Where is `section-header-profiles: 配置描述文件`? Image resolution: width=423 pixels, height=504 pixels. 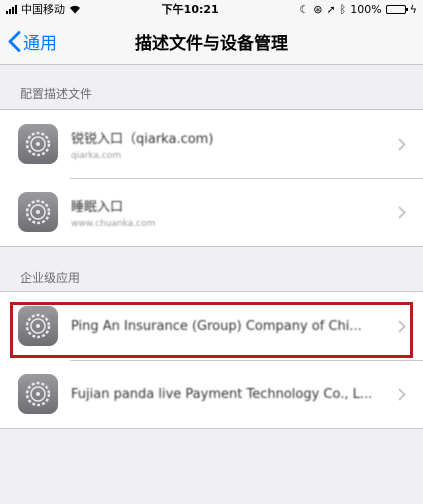
section-header-profiles: 配置描述文件 is located at coordinates (56, 94).